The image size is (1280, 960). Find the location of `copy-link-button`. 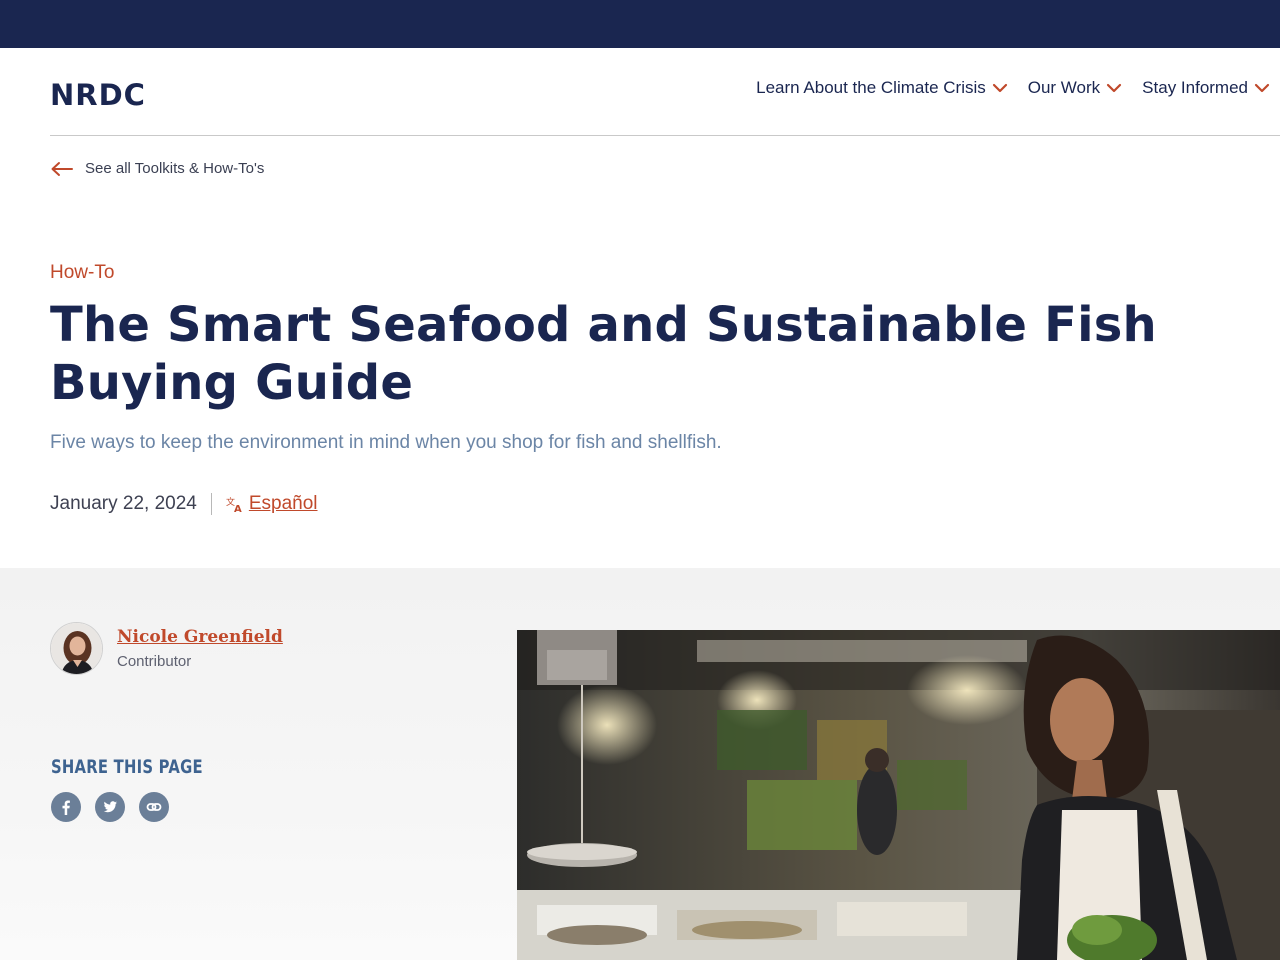

copy-link-button is located at coordinates (154, 807).